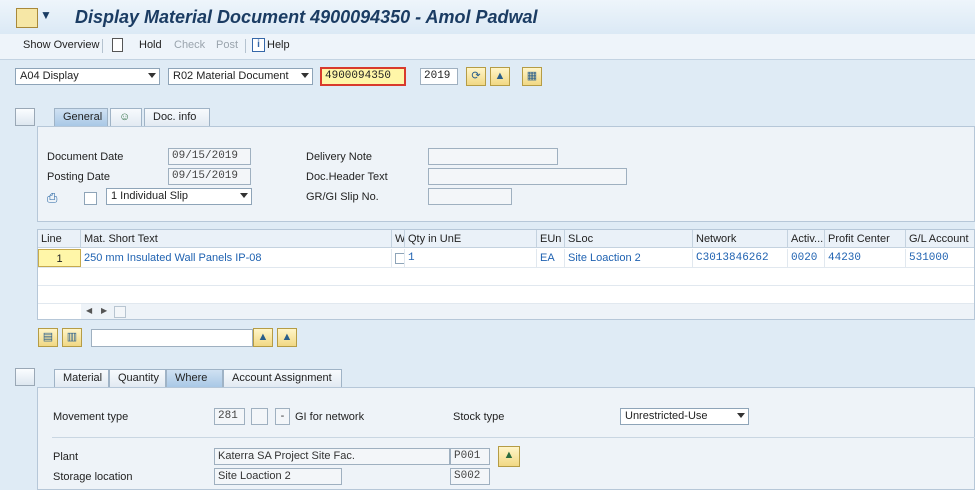 The image size is (975, 490). Describe the element at coordinates (513, 437) in the screenshot. I see `section-divider` at that location.